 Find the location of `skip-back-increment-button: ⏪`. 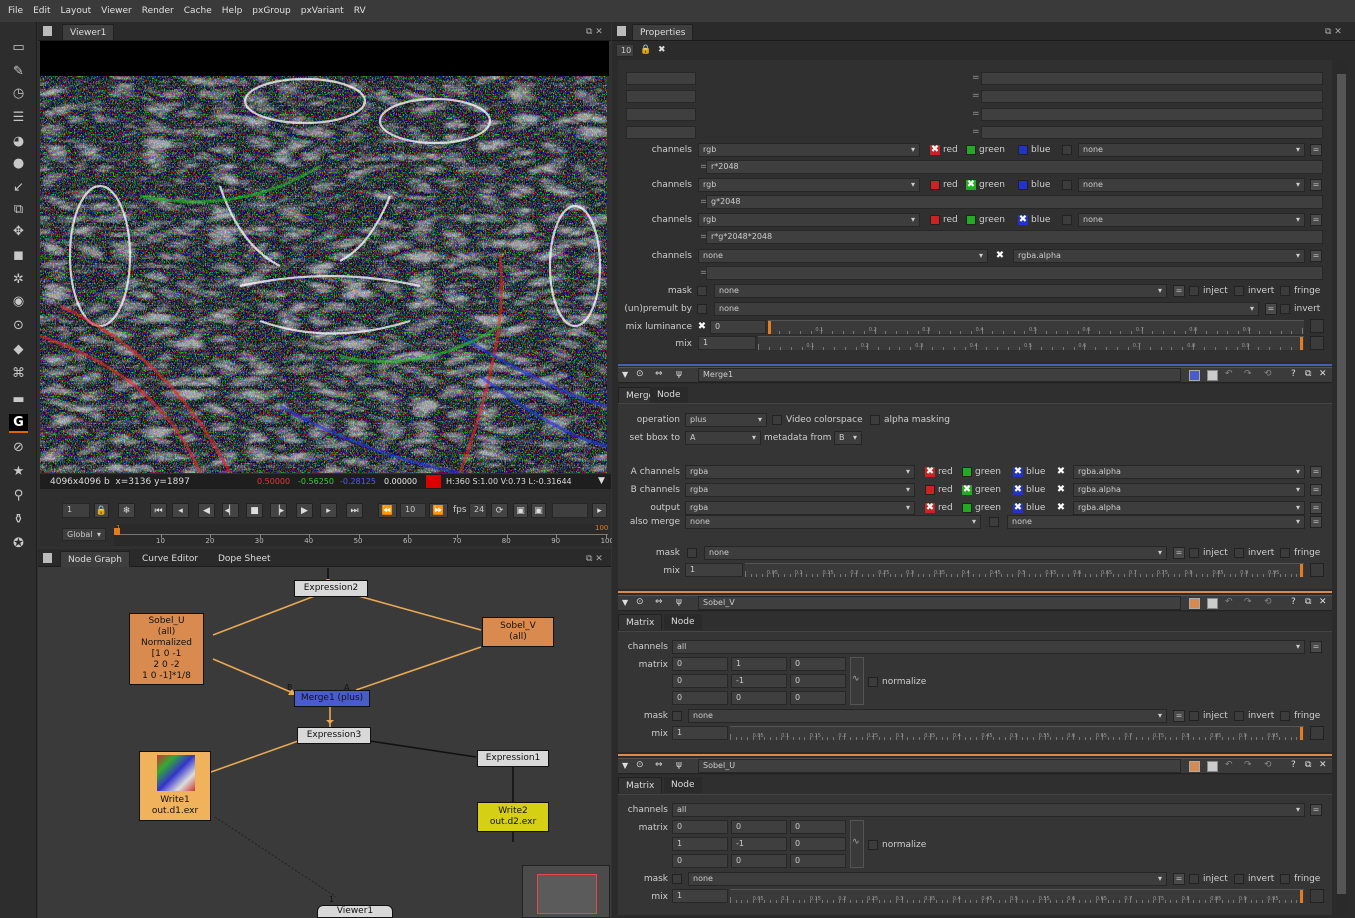

skip-back-increment-button: ⏪ is located at coordinates (387, 510).